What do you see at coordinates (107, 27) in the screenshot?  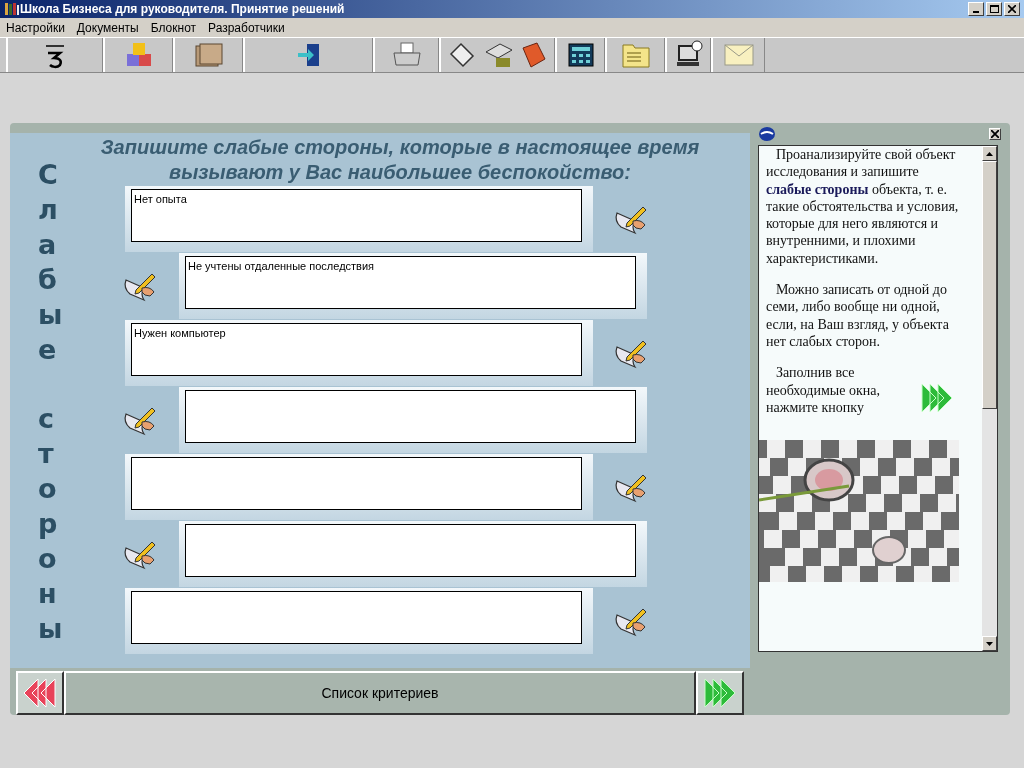 I see `menu-item: Документы` at bounding box center [107, 27].